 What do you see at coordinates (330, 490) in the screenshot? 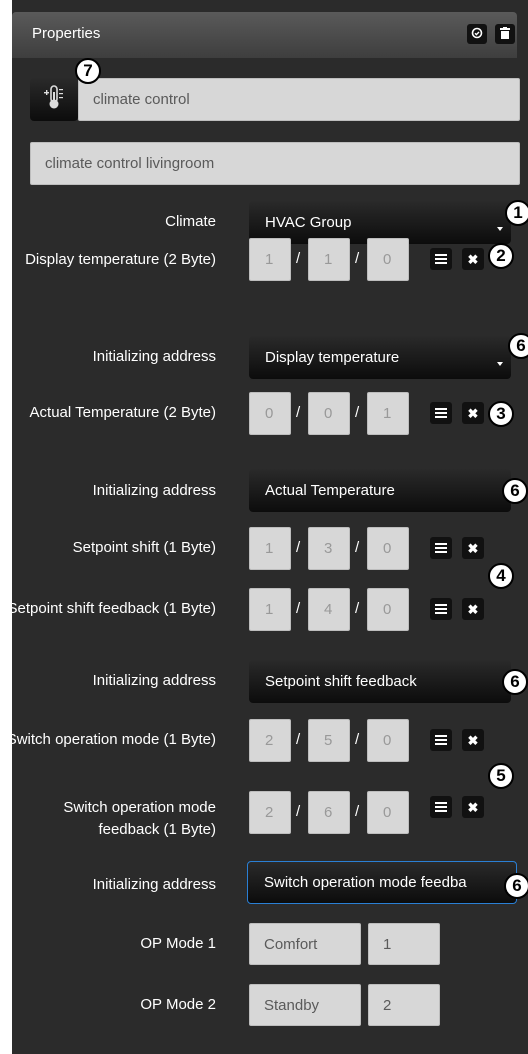
I see `actual-temperature-init-value: Actual Temperature` at bounding box center [330, 490].